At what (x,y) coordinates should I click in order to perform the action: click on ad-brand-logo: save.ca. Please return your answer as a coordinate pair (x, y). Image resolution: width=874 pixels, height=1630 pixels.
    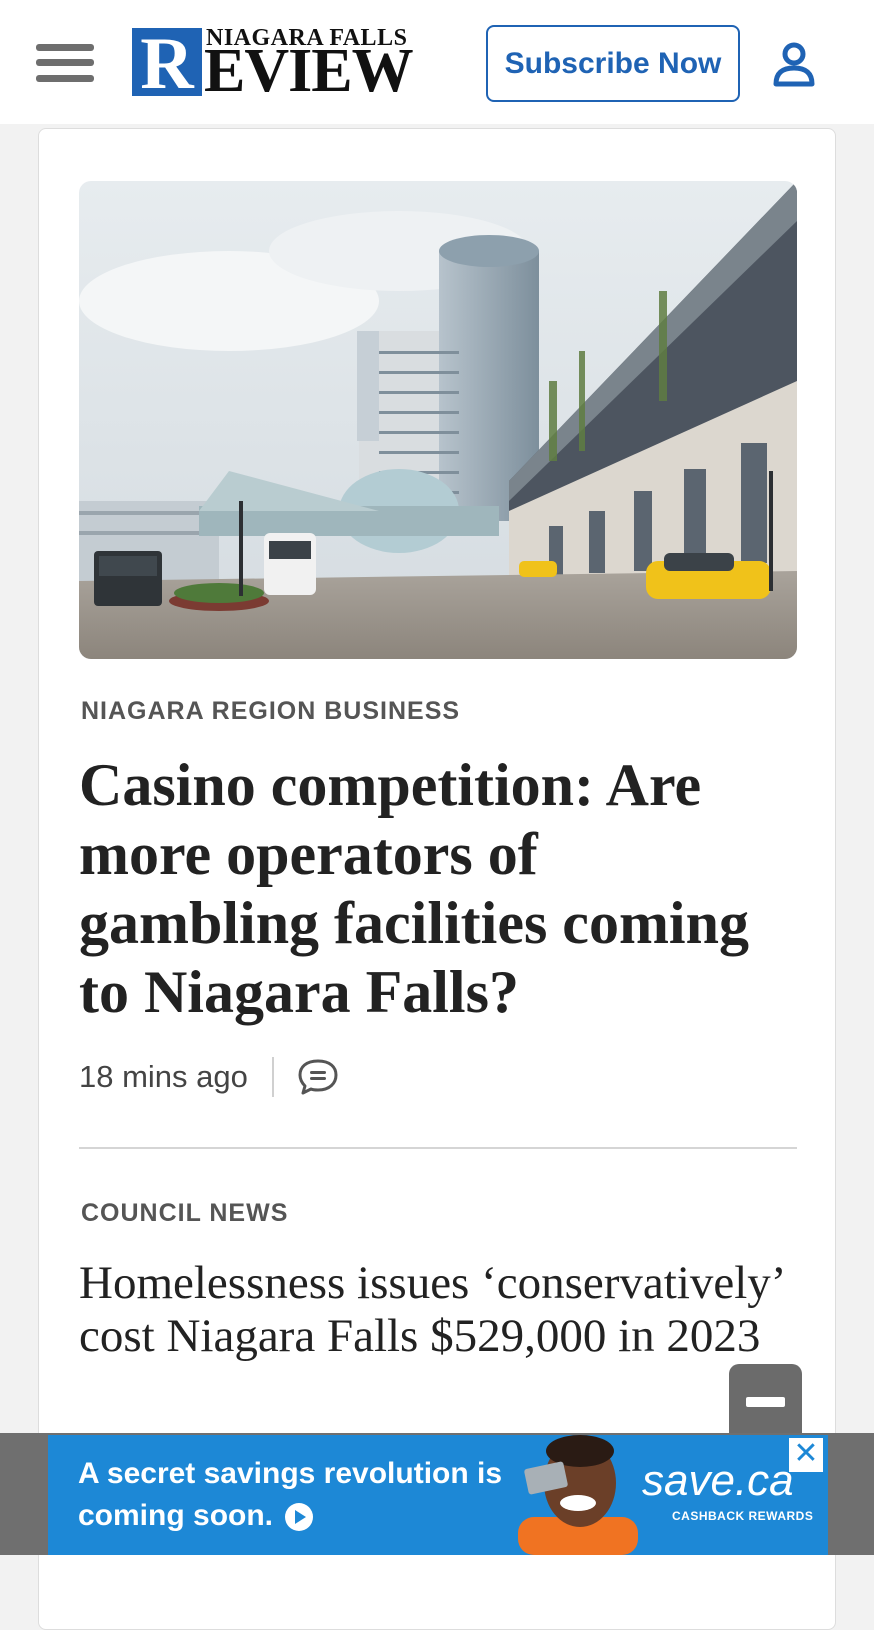
    Looking at the image, I should click on (718, 1480).